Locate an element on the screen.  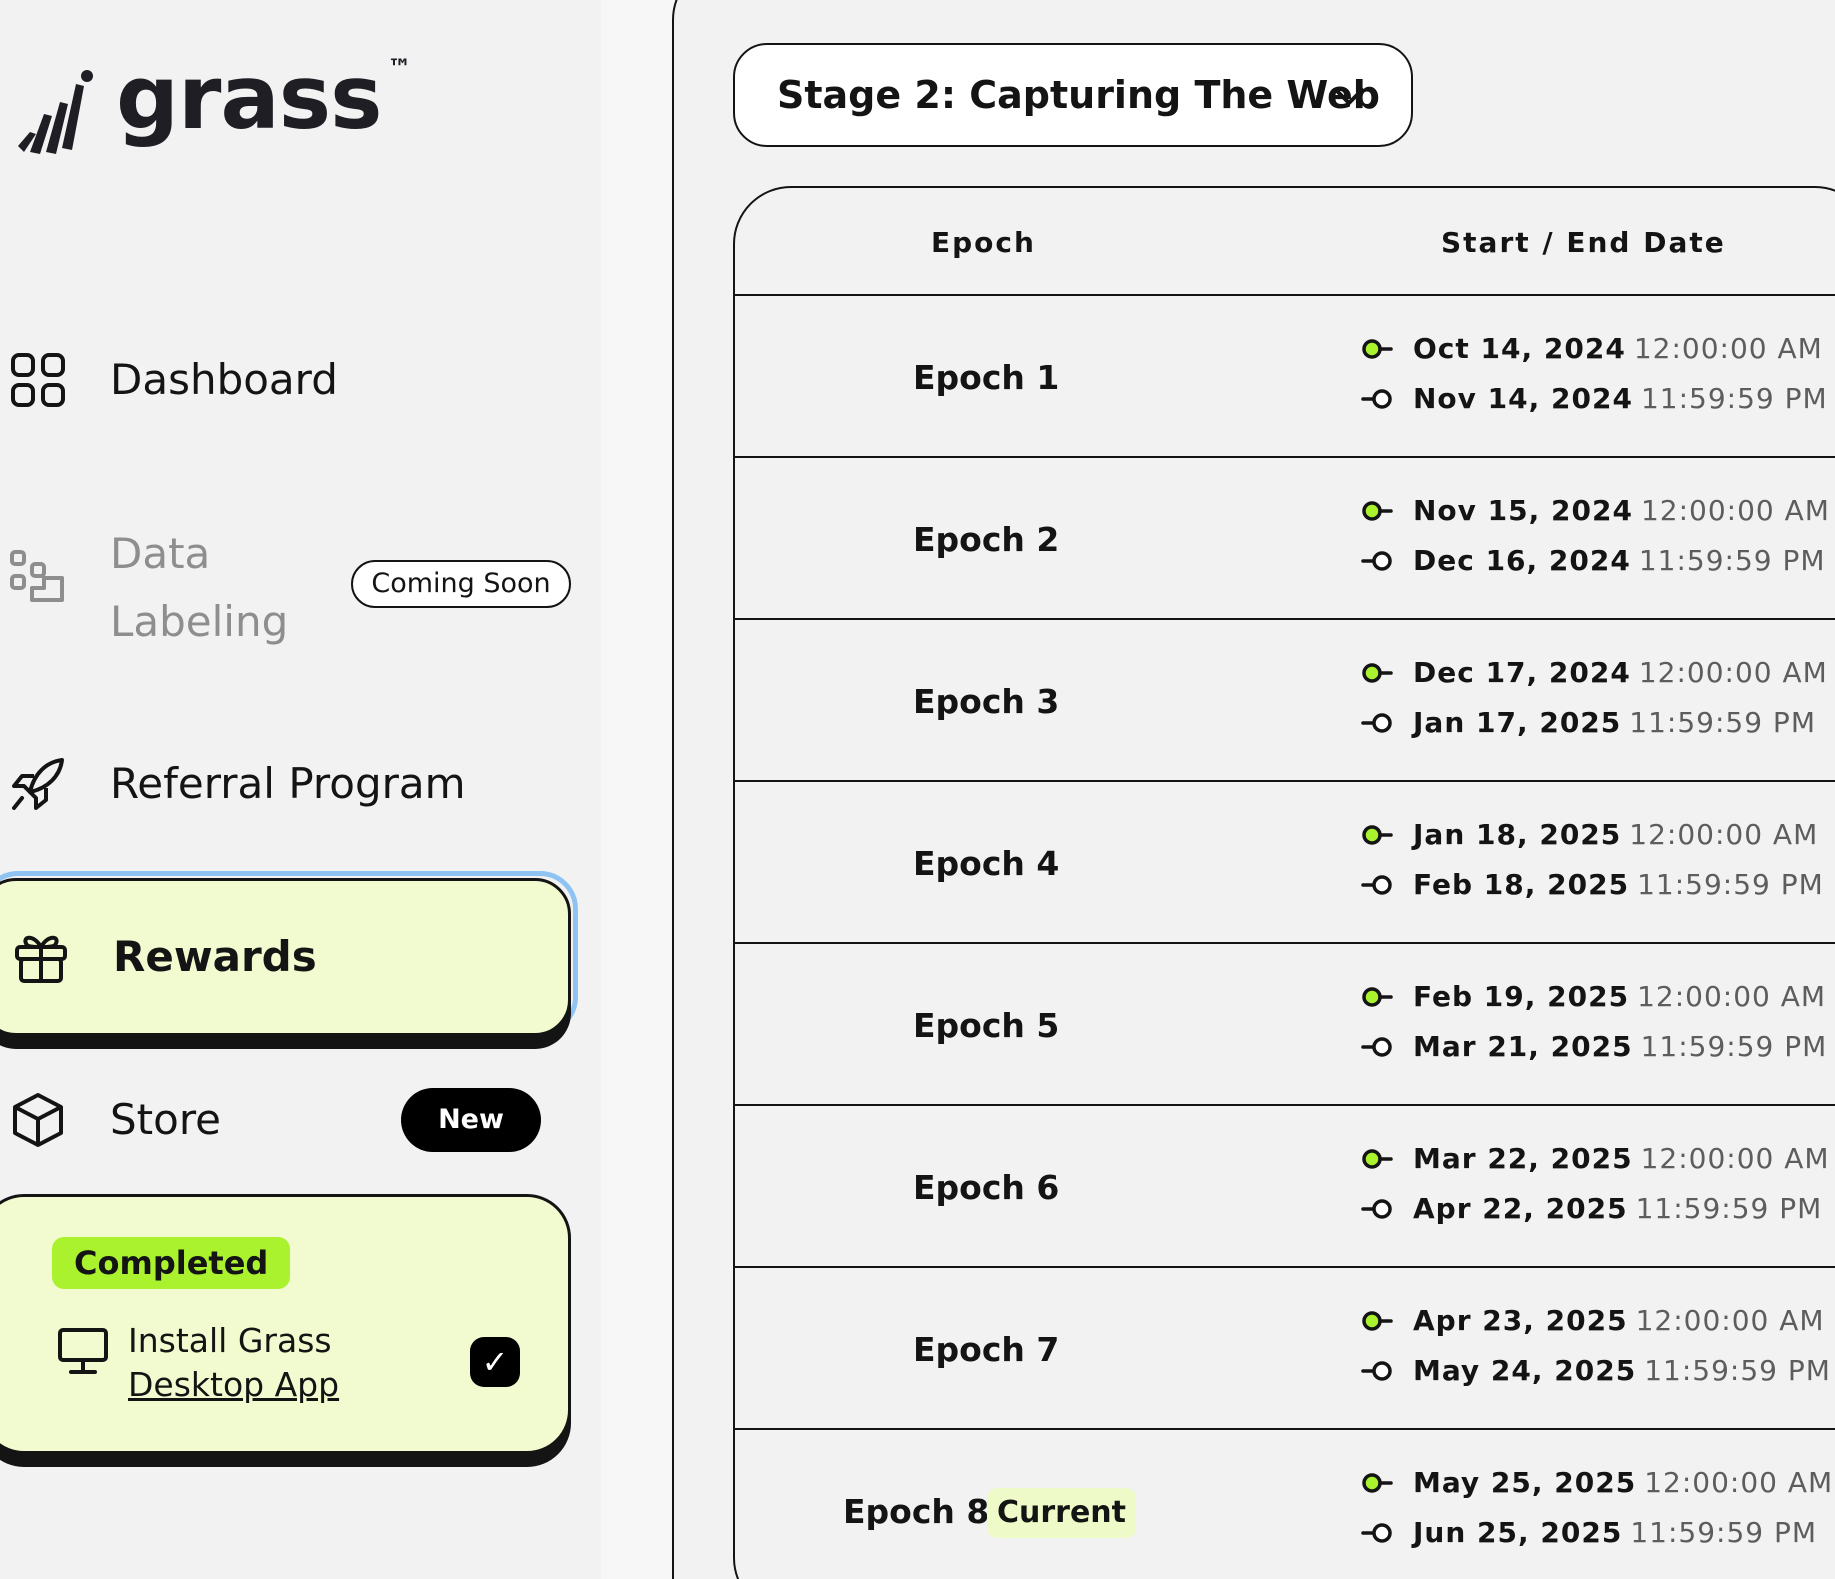
epoch-name: Epoch 5 is located at coordinates (986, 1025).